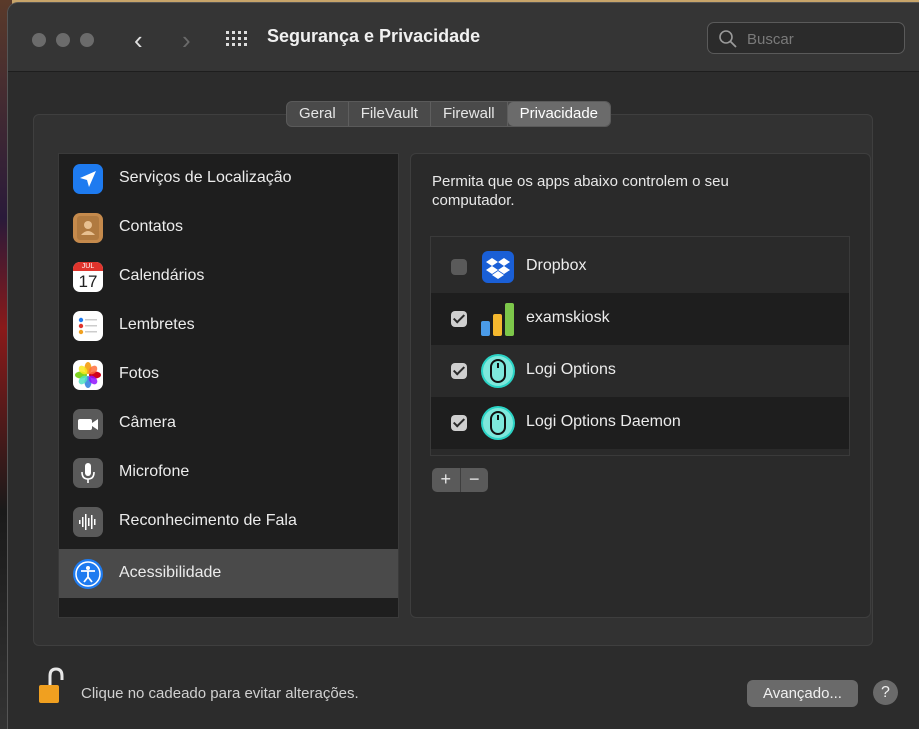 The height and width of the screenshot is (729, 919). Describe the element at coordinates (228, 276) in the screenshot. I see `sidebar-item-calendars: JUL 17 Calendários` at that location.